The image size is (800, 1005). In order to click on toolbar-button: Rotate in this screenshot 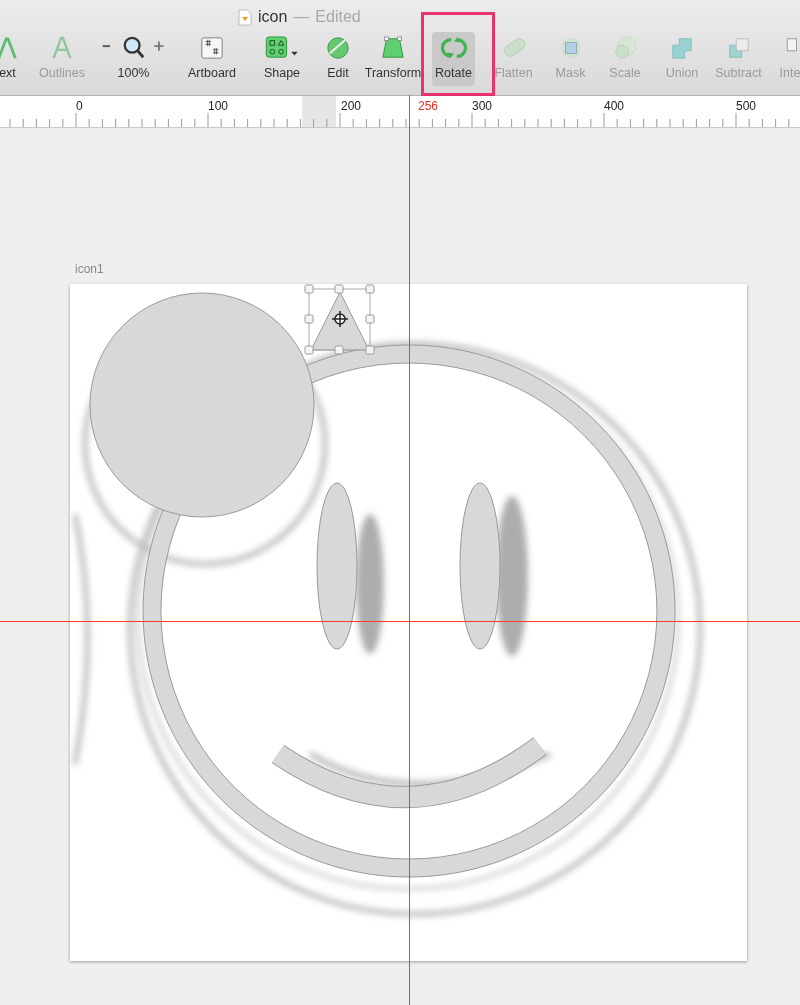, I will do `click(453, 59)`.